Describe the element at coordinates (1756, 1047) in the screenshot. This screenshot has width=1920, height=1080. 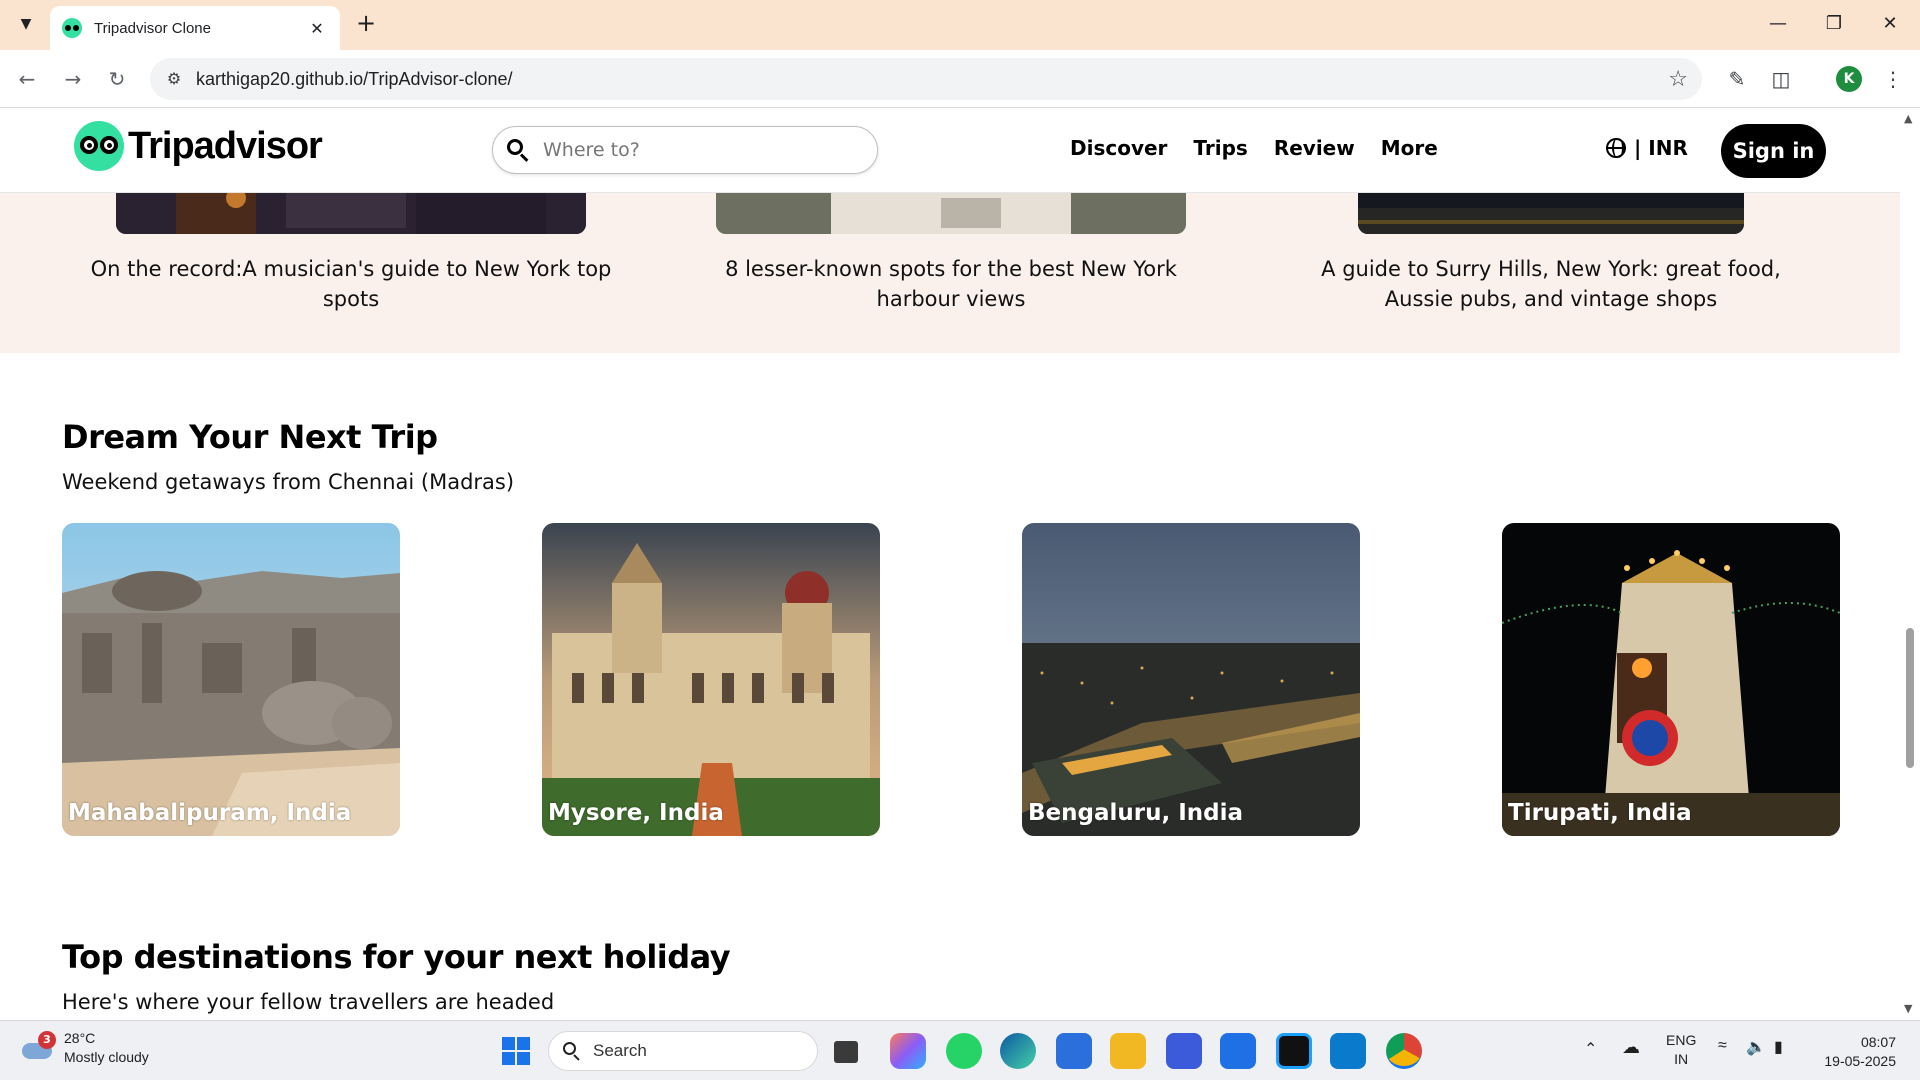
I see `volume-icon: 🔈` at that location.